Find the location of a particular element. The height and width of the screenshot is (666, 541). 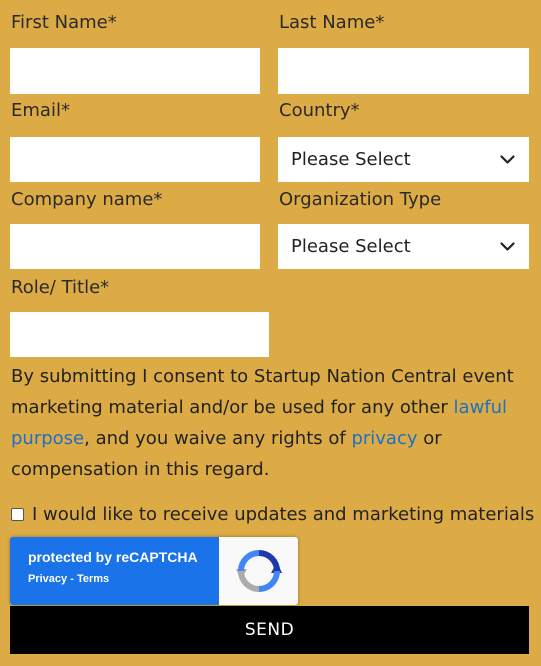

consent-text-part2: , and you waive any rights of is located at coordinates (218, 438).